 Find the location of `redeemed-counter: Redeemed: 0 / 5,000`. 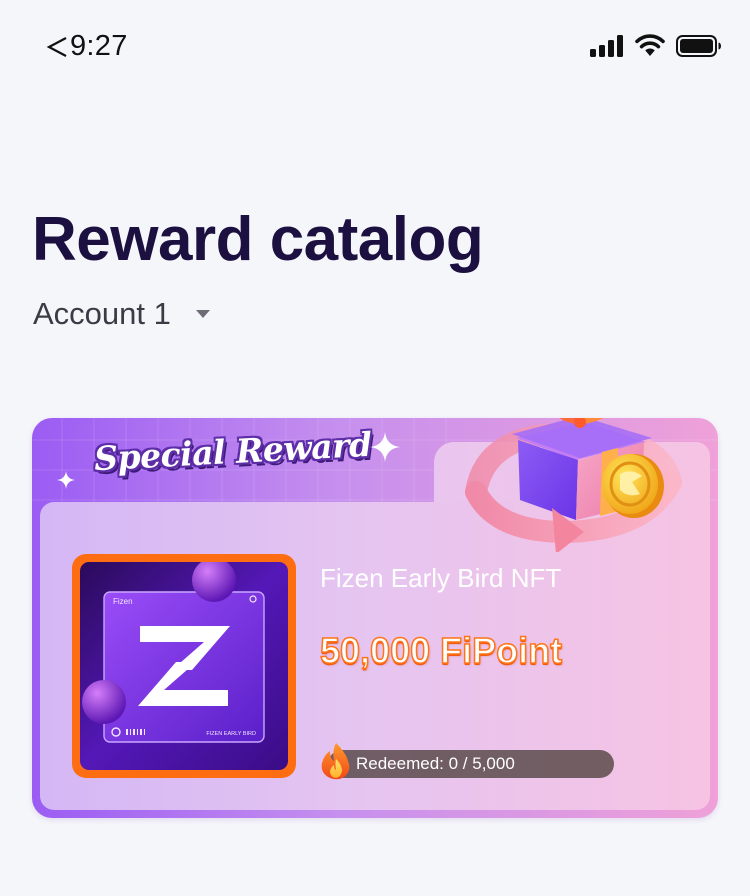

redeemed-counter: Redeemed: 0 / 5,000 is located at coordinates (471, 764).